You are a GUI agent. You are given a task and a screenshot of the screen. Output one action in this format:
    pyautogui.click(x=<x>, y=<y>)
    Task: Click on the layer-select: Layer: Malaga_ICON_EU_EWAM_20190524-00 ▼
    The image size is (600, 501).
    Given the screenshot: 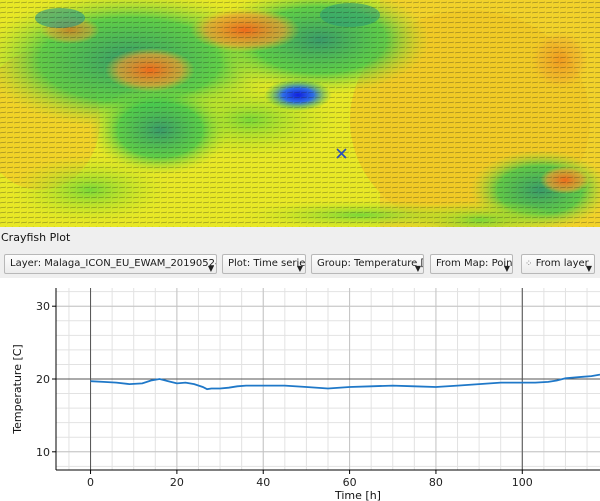 What is the action you would take?
    pyautogui.click(x=110, y=264)
    